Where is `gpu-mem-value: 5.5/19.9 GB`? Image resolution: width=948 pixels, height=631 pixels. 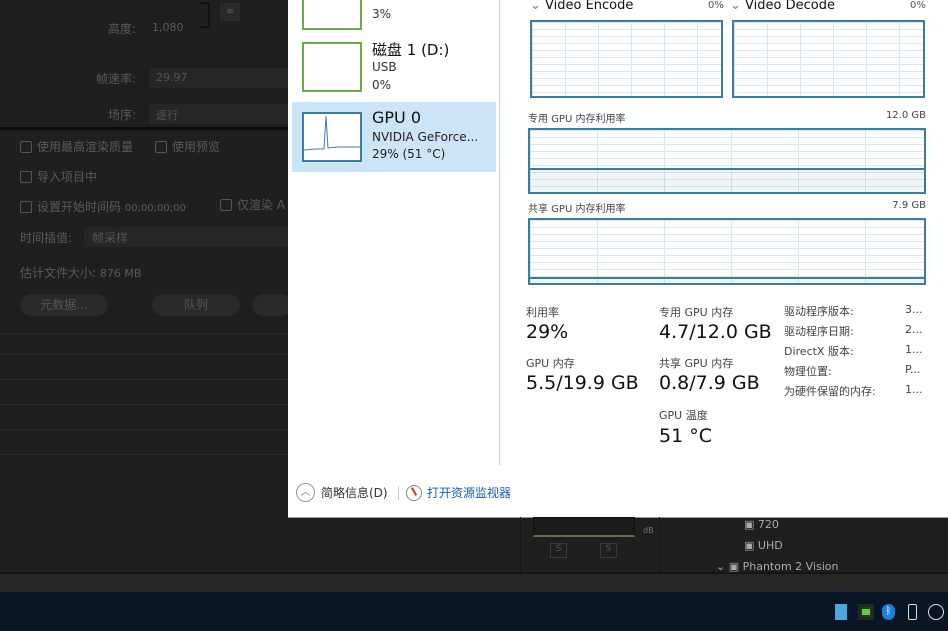
gpu-mem-value: 5.5/19.9 GB is located at coordinates (582, 383).